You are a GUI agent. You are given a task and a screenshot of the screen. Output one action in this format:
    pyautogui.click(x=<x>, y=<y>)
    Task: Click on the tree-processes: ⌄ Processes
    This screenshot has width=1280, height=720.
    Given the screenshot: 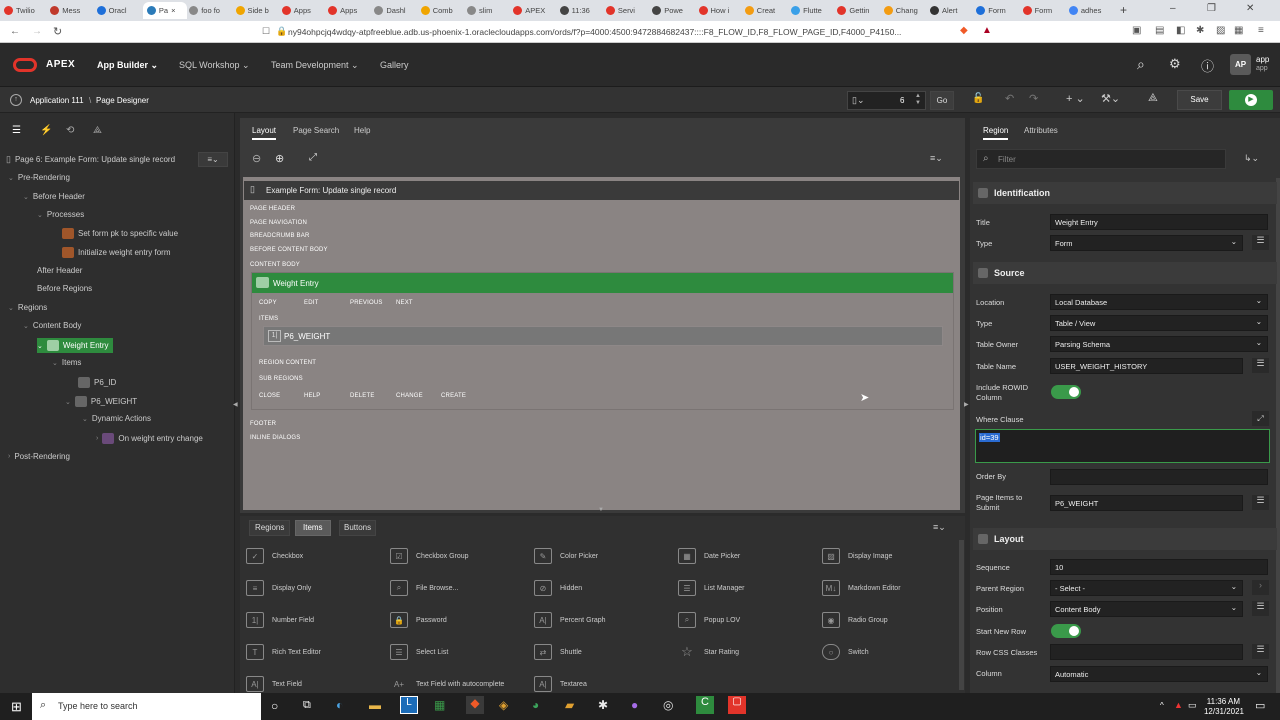 What is the action you would take?
    pyautogui.click(x=60, y=214)
    